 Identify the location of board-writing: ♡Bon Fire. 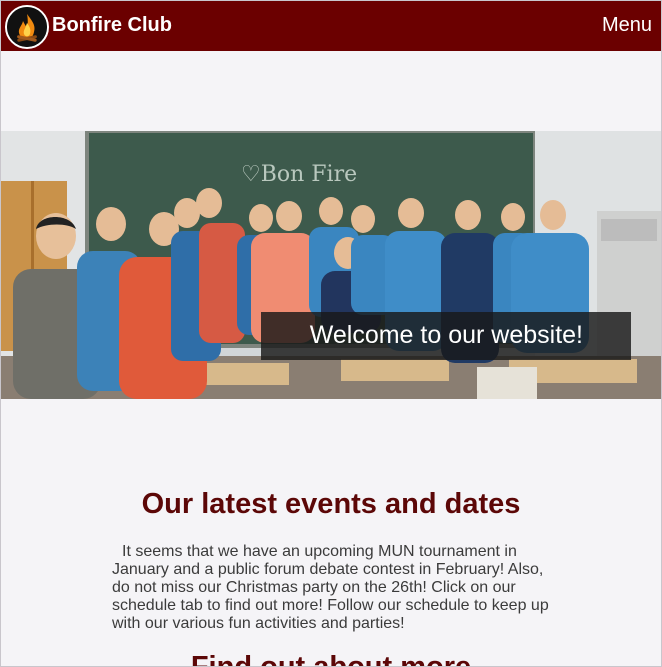
(299, 174).